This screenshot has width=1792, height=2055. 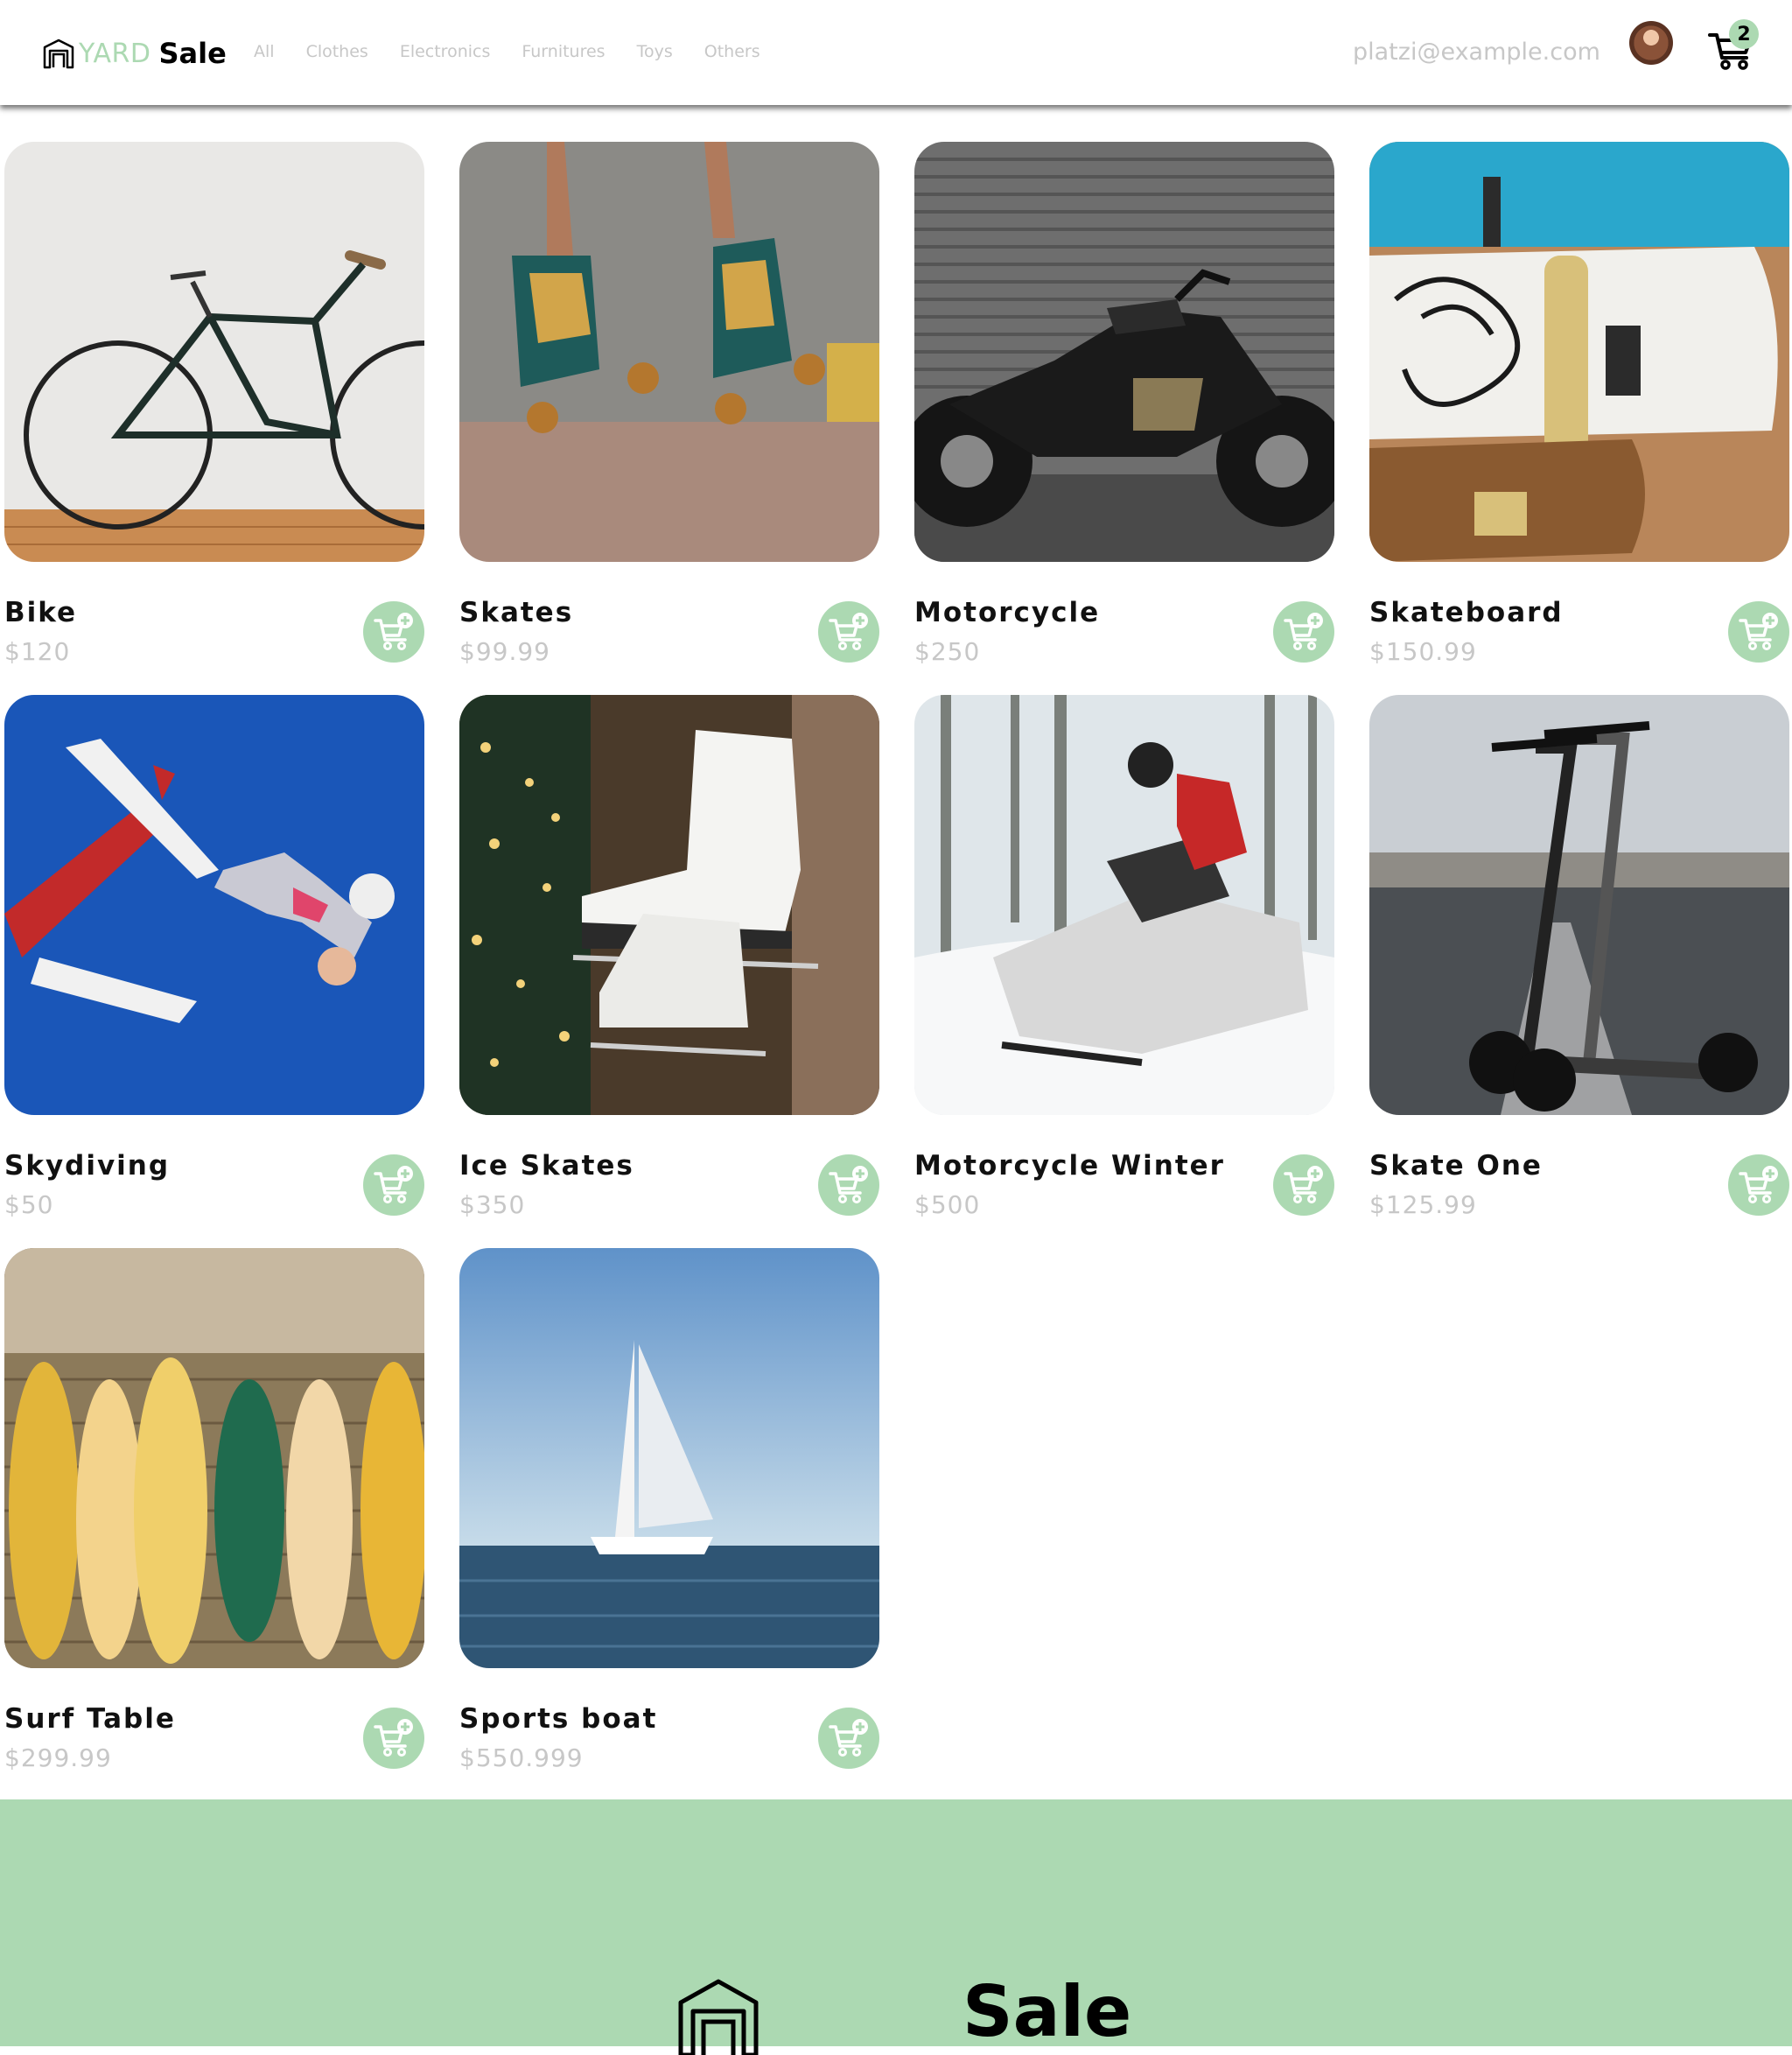 I want to click on product-card: Skate One $125.99, so click(x=1579, y=971).